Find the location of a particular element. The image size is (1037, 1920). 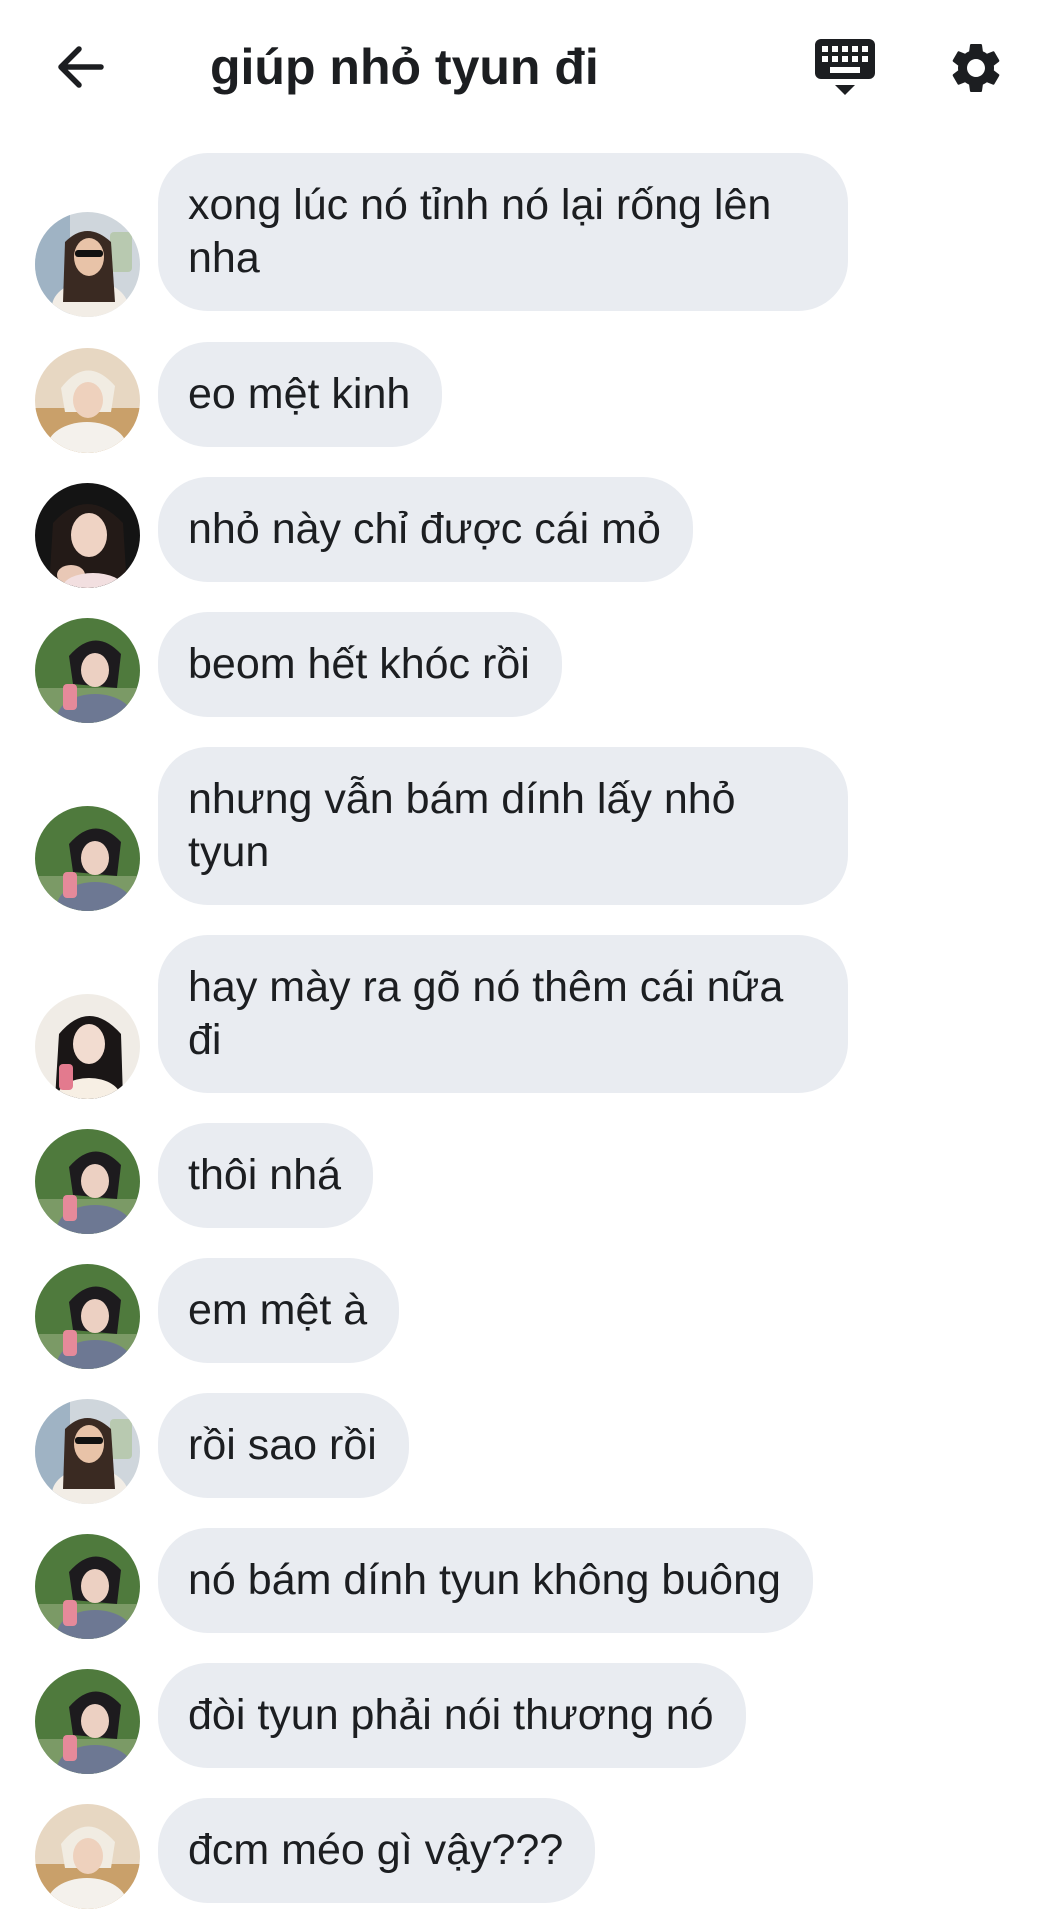

message-bubble: hay mày ra gõ nó thêm cái nữa đi is located at coordinates (503, 1014).